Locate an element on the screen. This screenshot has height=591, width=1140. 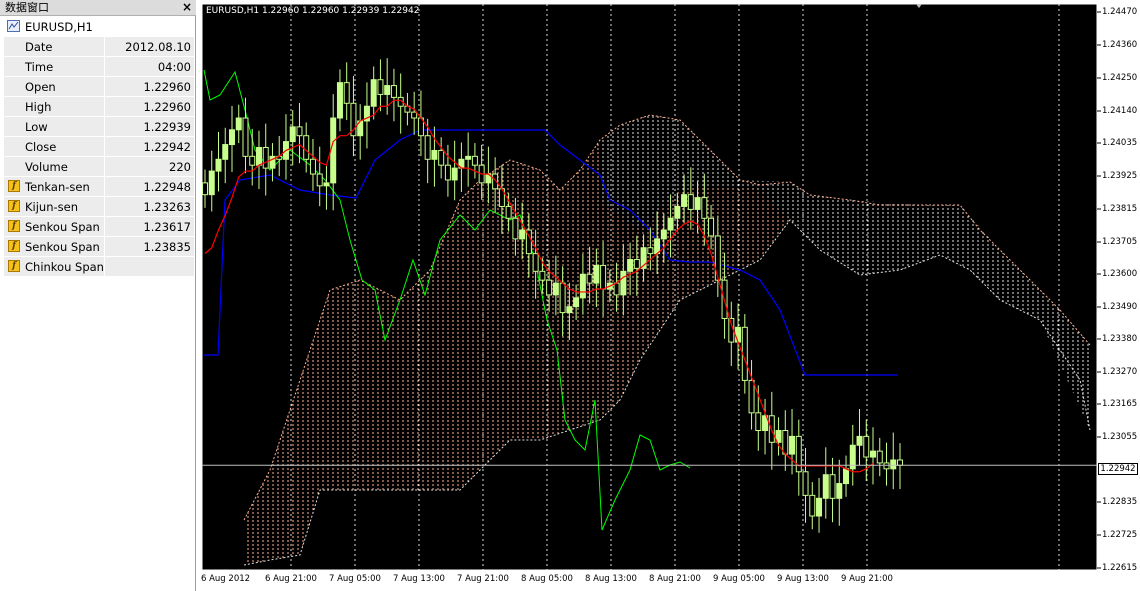
price-tick-label: 1.23055 is located at coordinates (1120, 437).